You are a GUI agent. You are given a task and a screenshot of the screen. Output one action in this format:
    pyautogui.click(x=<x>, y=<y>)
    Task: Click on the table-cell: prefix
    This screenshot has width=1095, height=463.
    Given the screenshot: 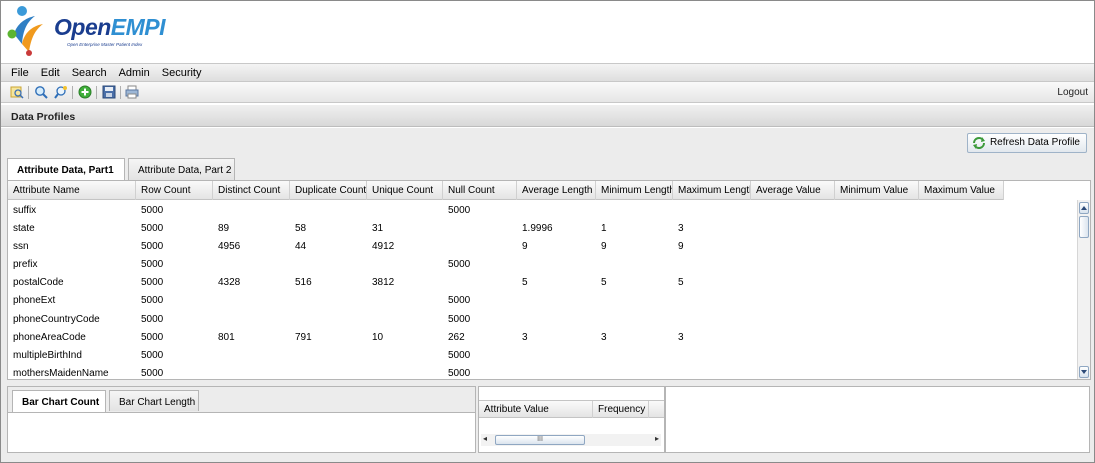 What is the action you would take?
    pyautogui.click(x=25, y=265)
    